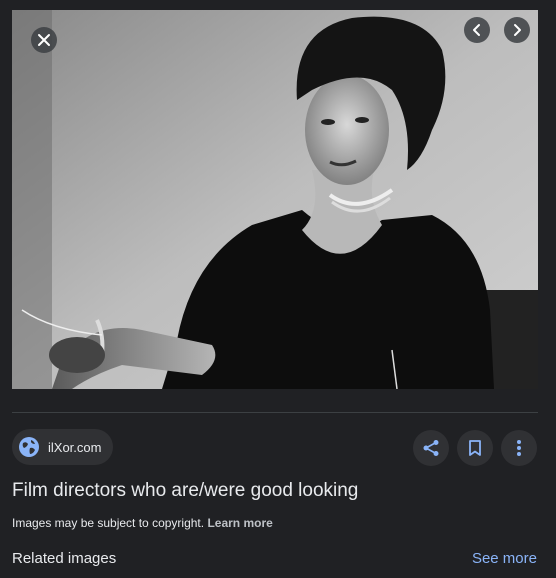  What do you see at coordinates (108, 523) in the screenshot?
I see `copyright-text: Images may be subject to copyright.` at bounding box center [108, 523].